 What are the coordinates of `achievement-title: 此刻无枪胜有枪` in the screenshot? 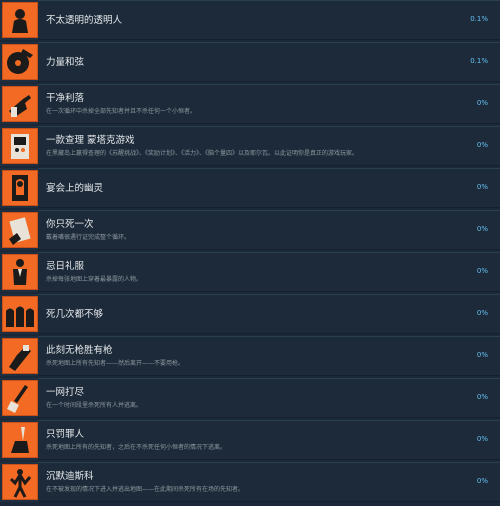 It's located at (79, 350).